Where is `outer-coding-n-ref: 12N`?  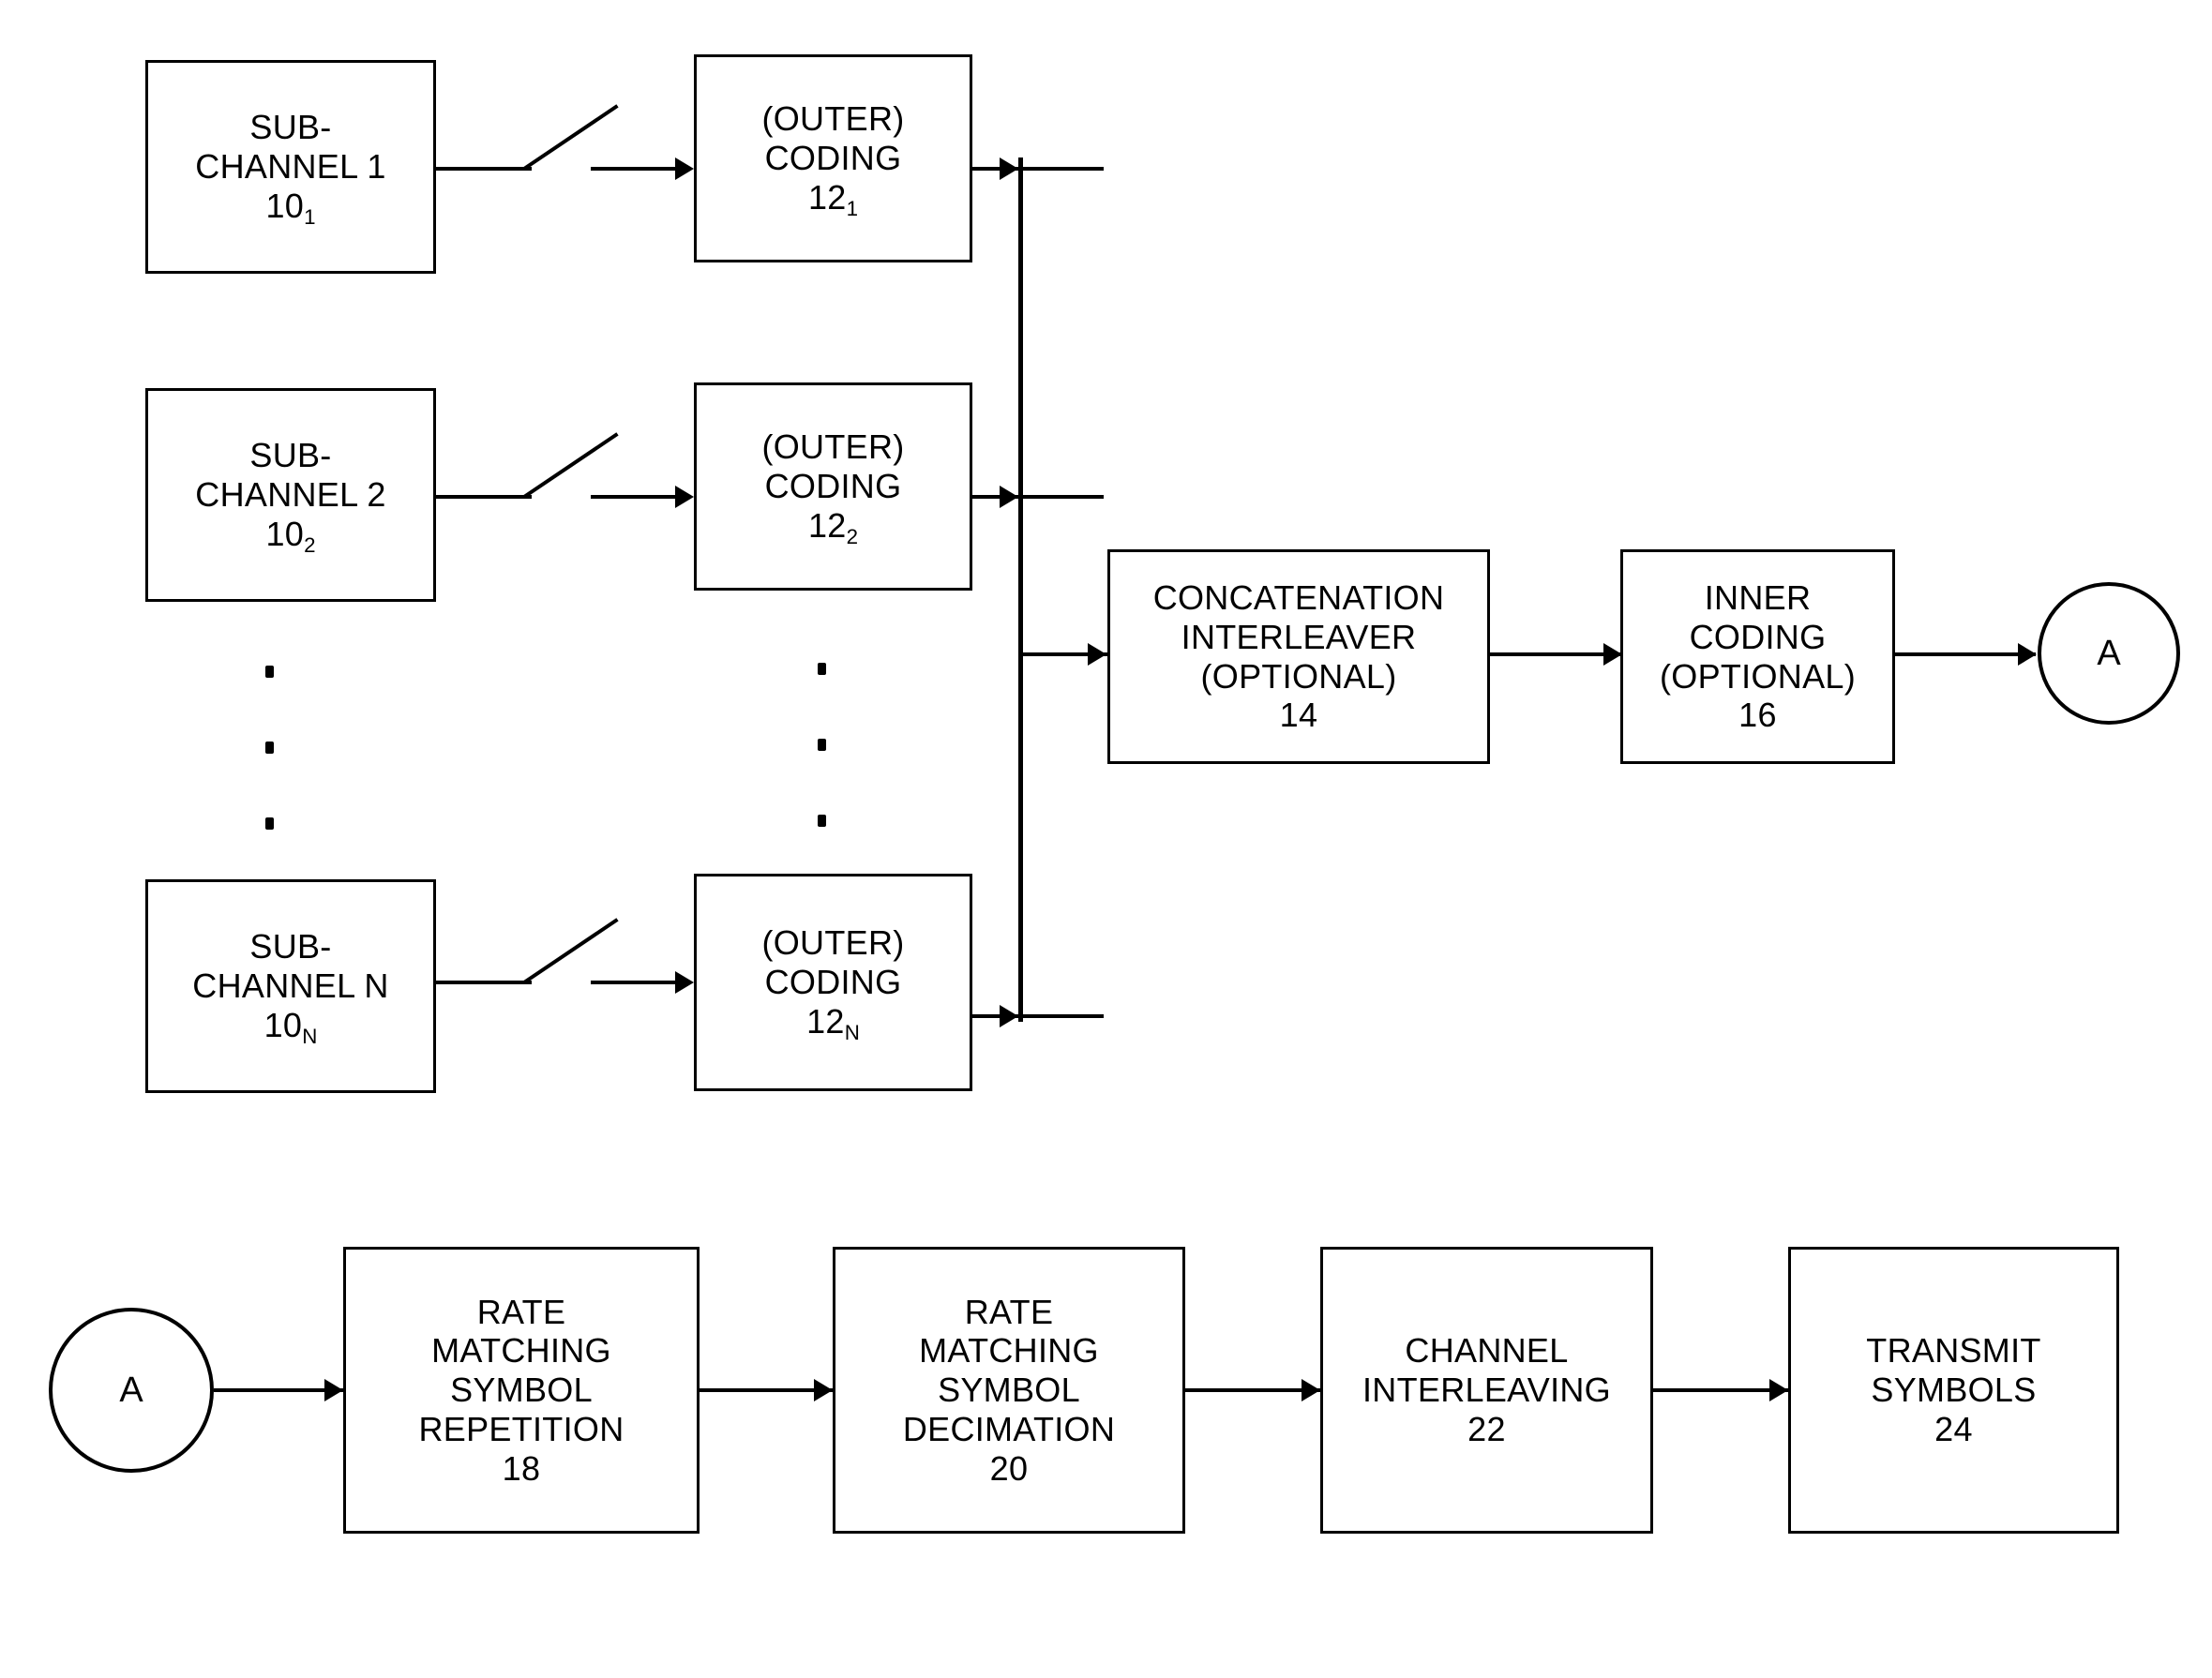 outer-coding-n-ref: 12N is located at coordinates (833, 1023).